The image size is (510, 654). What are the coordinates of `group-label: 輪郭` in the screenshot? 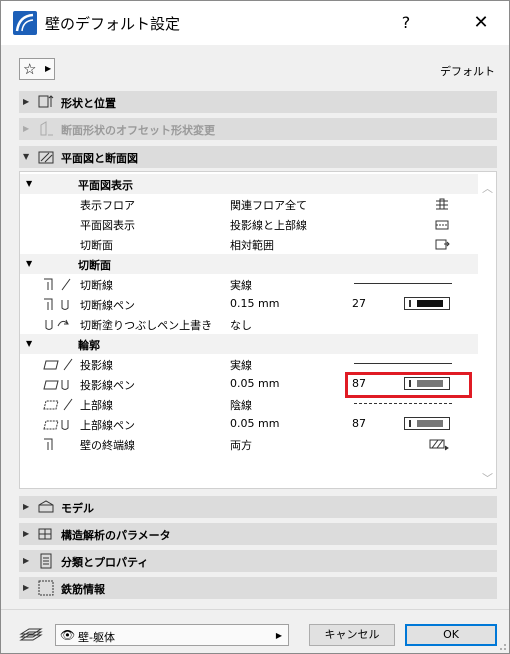 It's located at (89, 345).